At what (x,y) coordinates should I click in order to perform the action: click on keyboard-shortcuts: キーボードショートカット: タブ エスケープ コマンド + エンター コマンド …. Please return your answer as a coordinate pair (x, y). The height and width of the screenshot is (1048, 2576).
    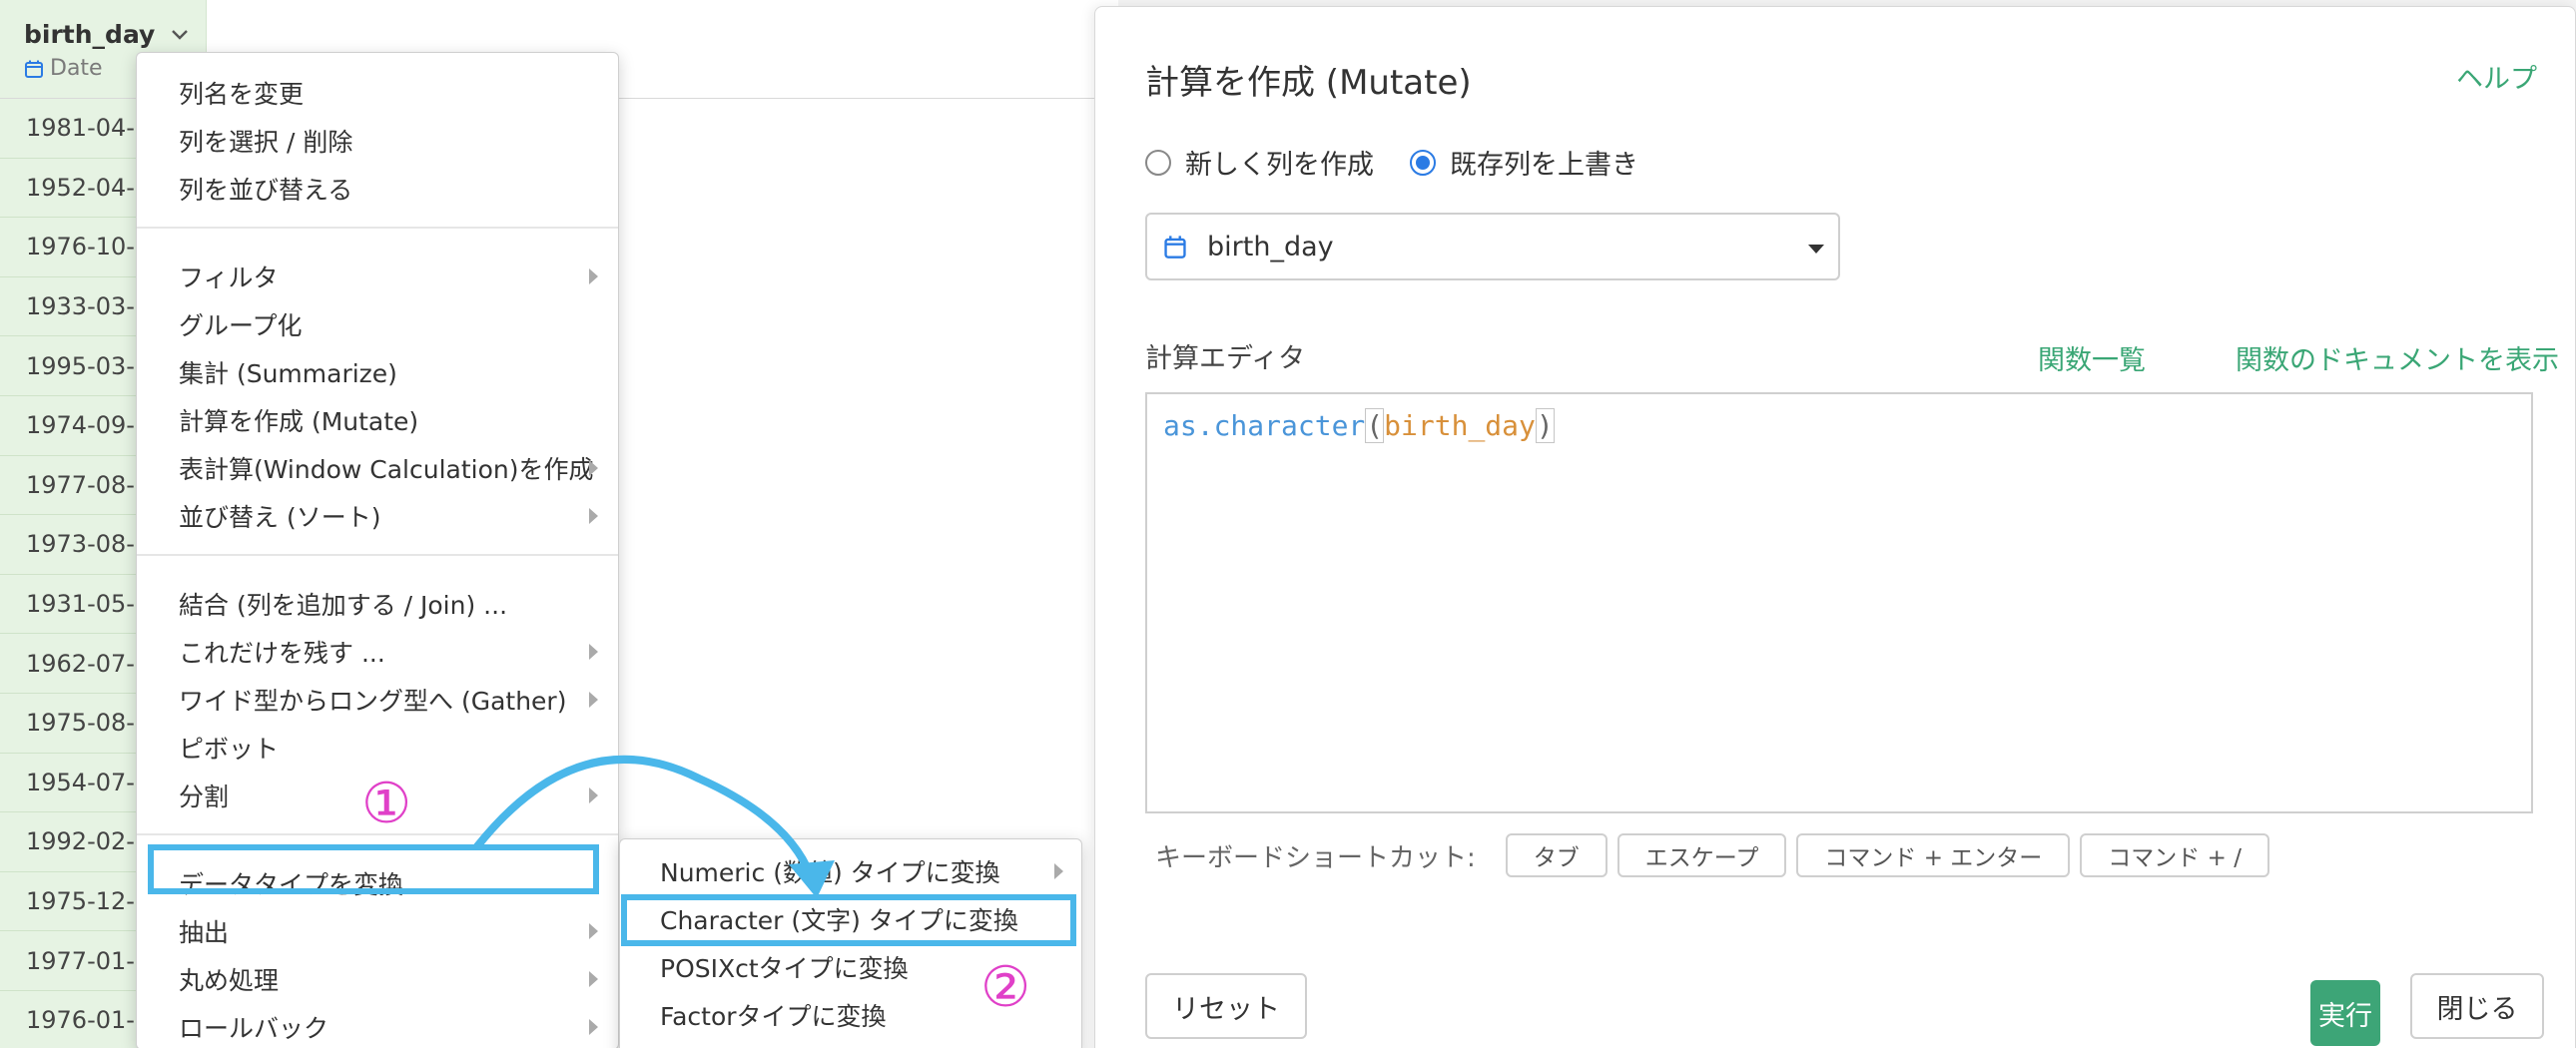
    Looking at the image, I should click on (1712, 855).